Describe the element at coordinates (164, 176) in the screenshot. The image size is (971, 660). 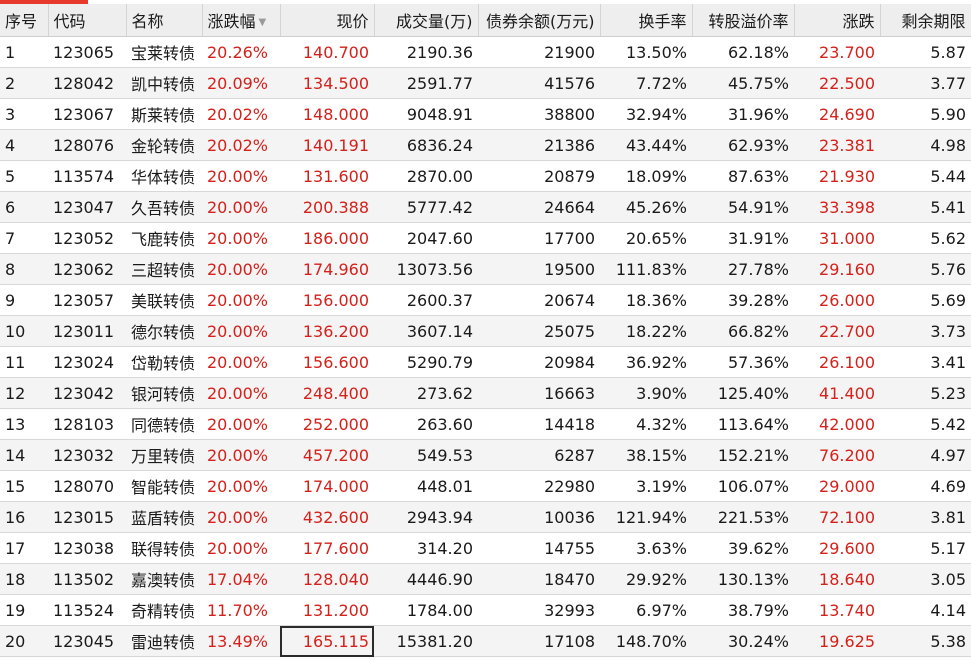
I see `cell-name: 华体转债` at that location.